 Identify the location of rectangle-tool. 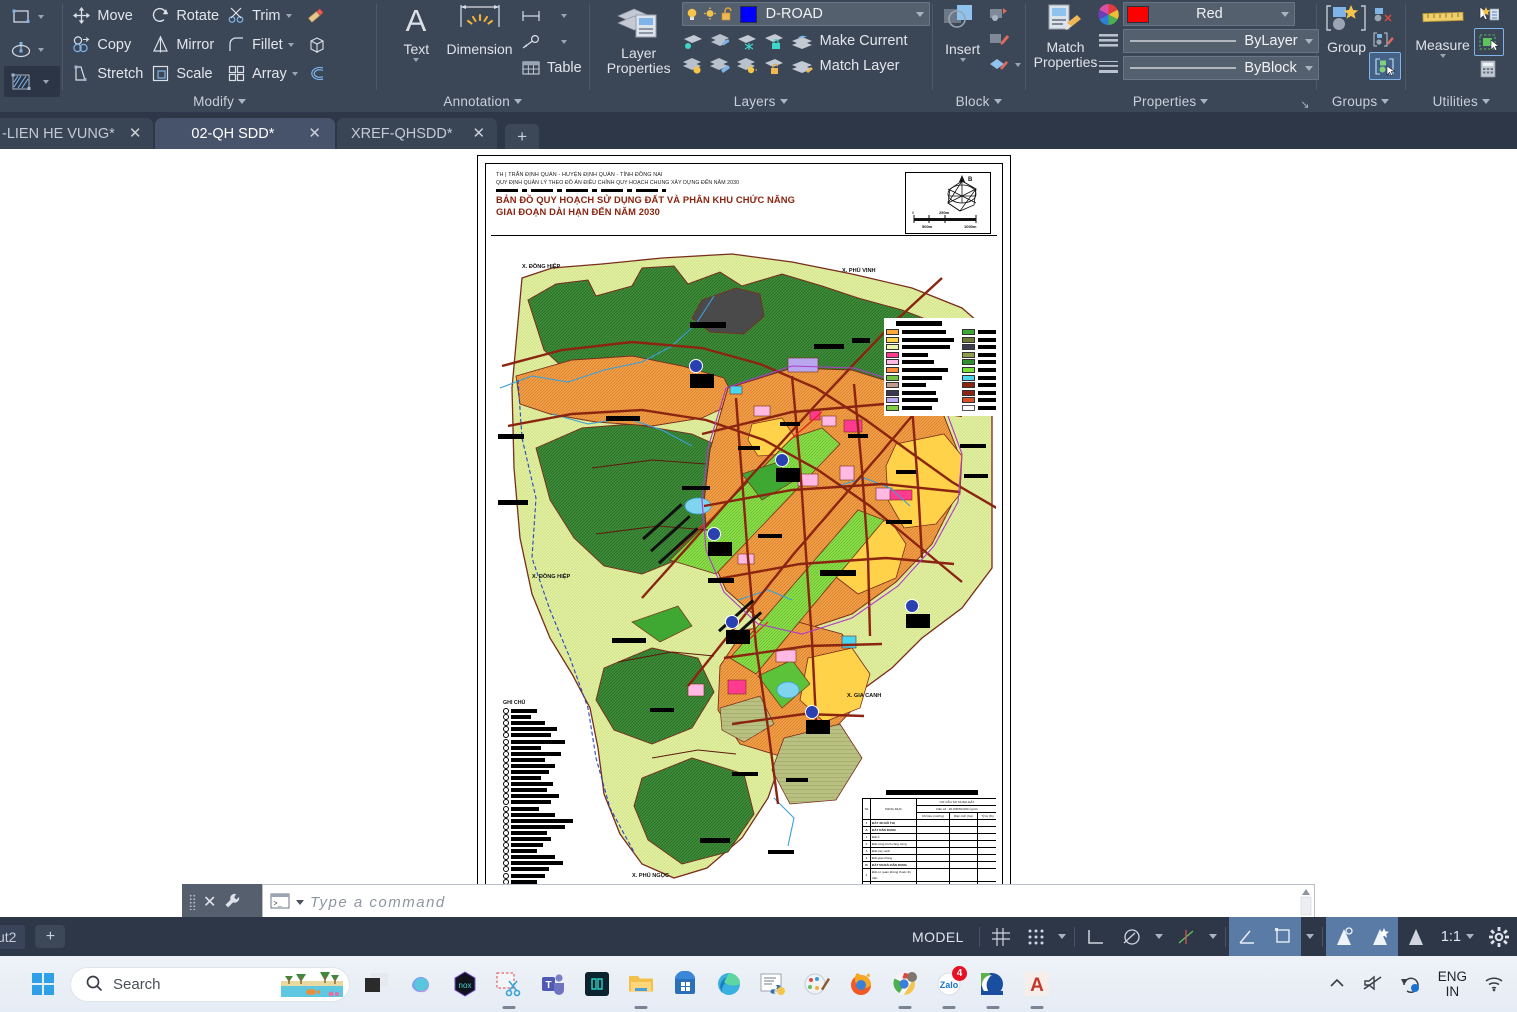
(31, 16).